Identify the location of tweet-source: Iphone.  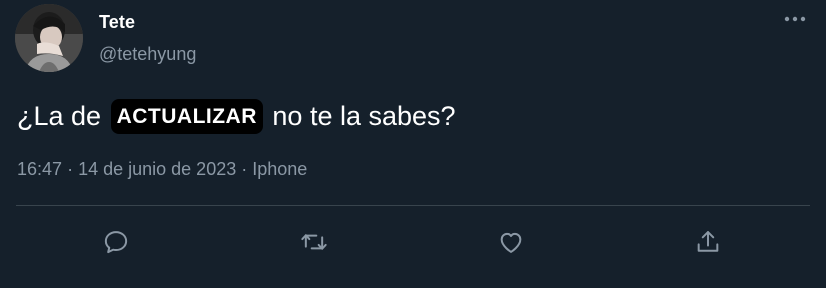
(280, 169).